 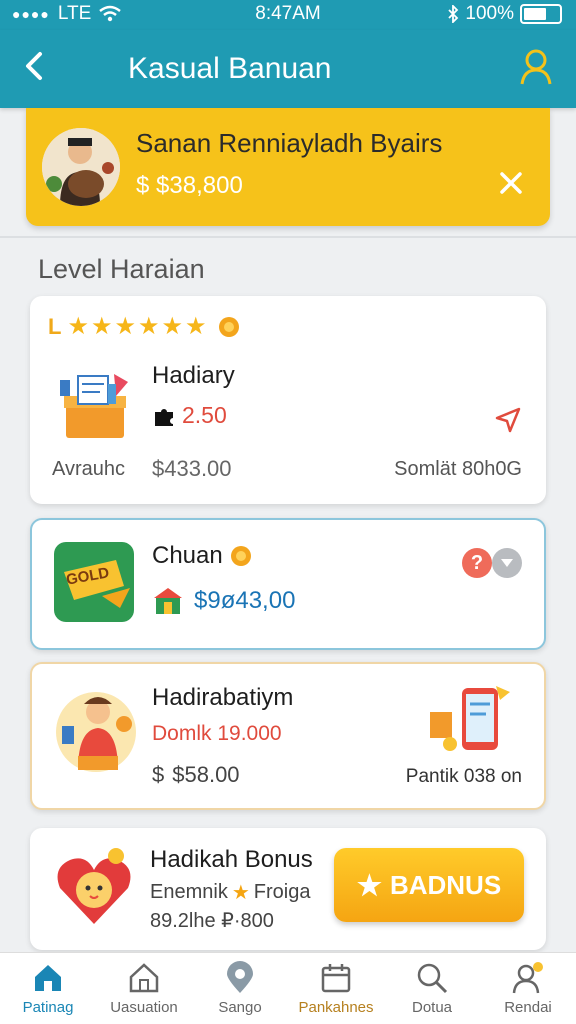 What do you see at coordinates (48, 1007) in the screenshot?
I see `nav-label: Patinag` at bounding box center [48, 1007].